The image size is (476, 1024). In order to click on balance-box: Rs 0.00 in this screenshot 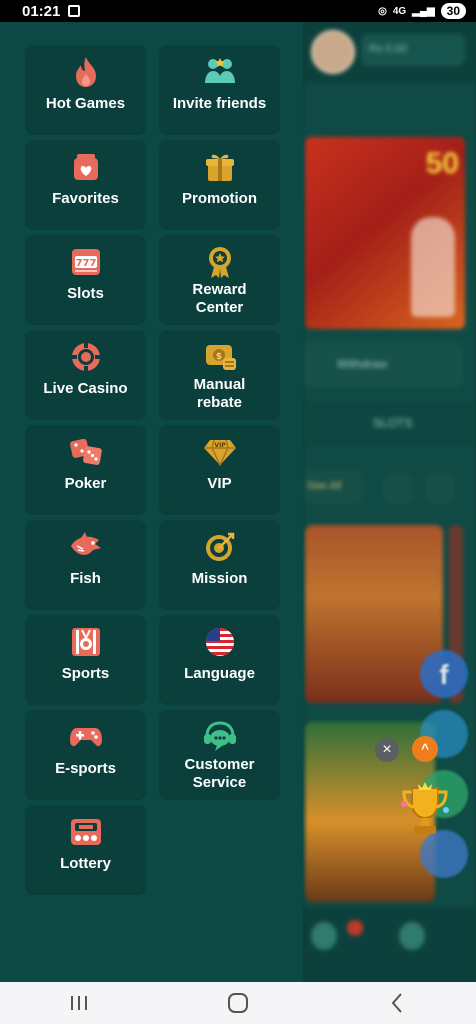, I will do `click(413, 50)`.